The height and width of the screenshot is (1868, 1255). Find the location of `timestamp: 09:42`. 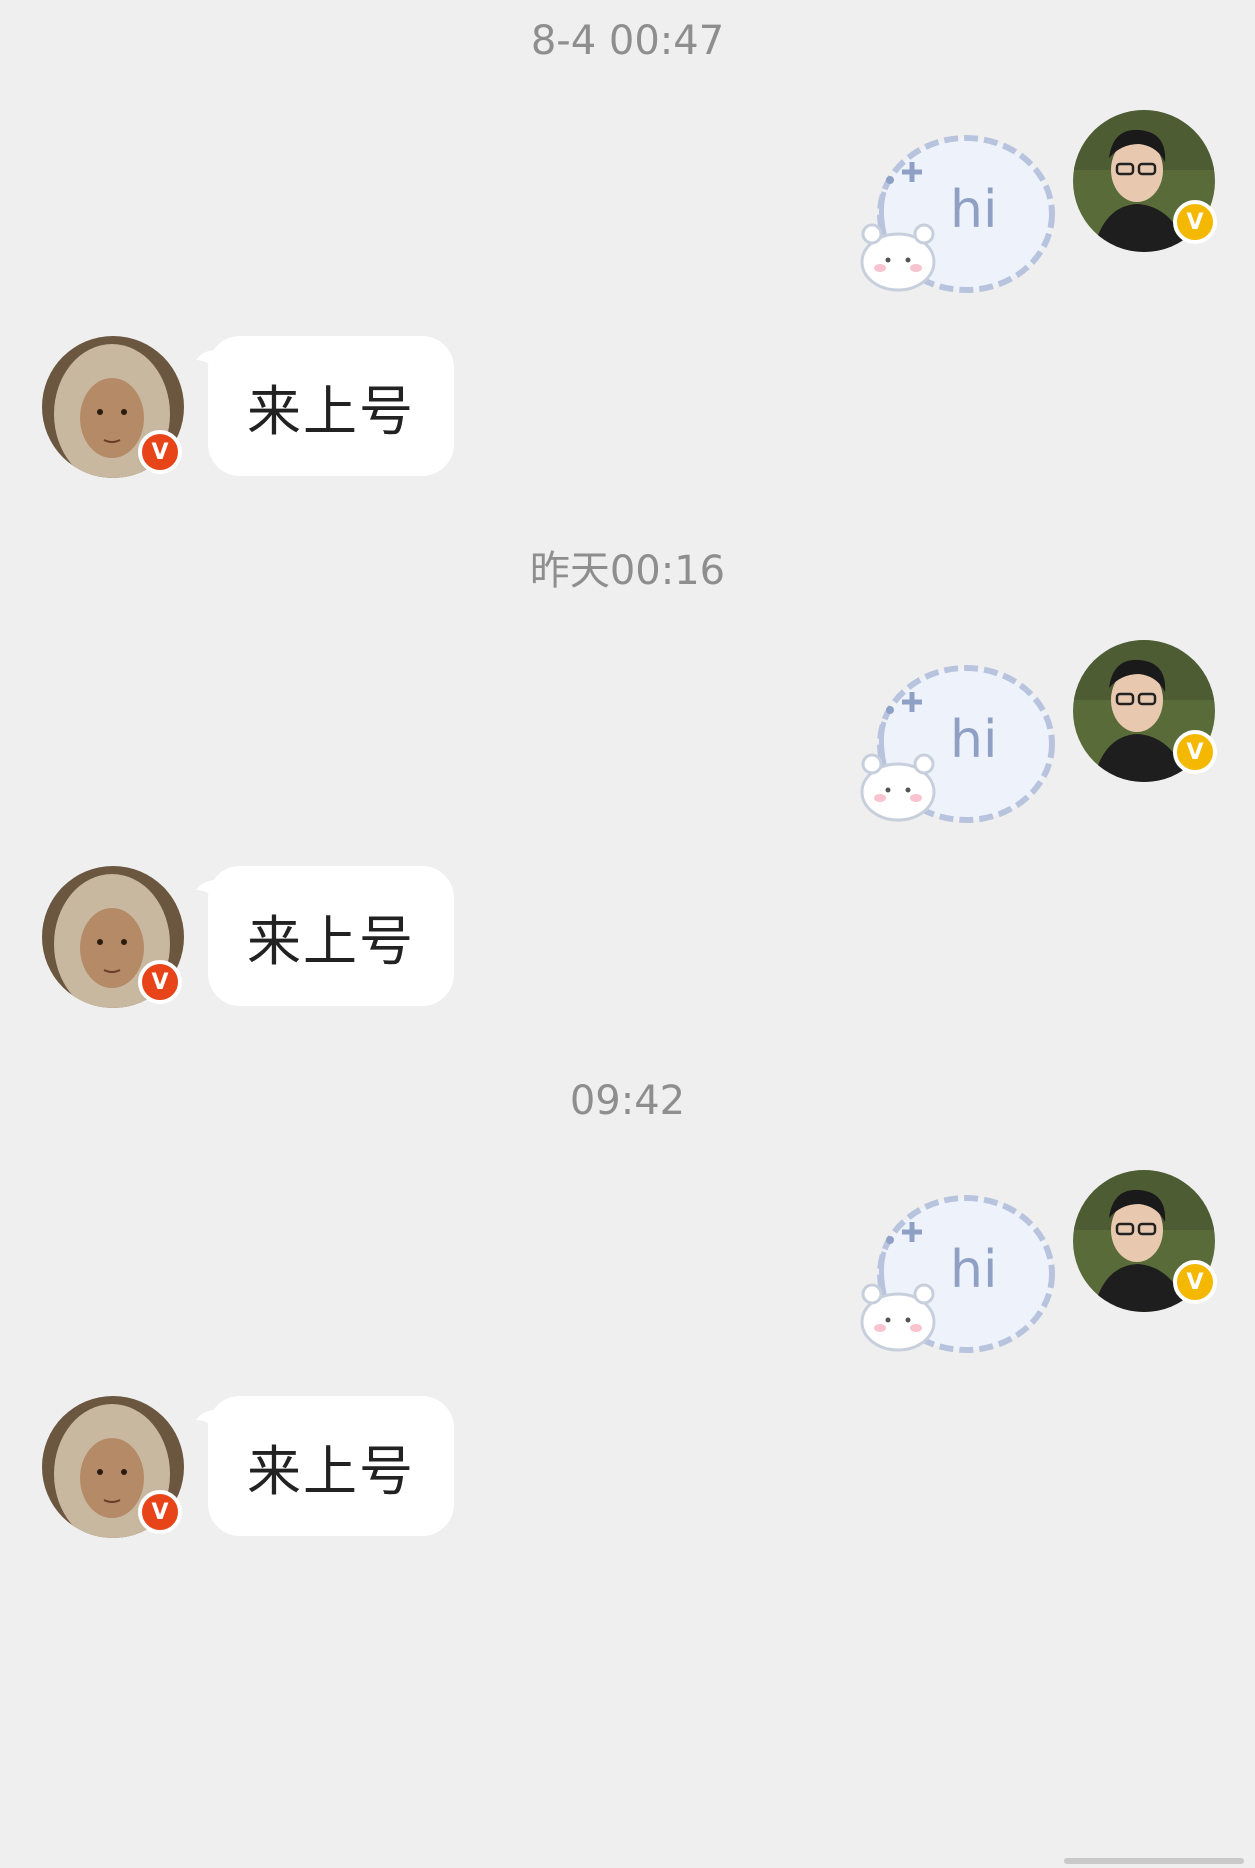

timestamp: 09:42 is located at coordinates (627, 1101).